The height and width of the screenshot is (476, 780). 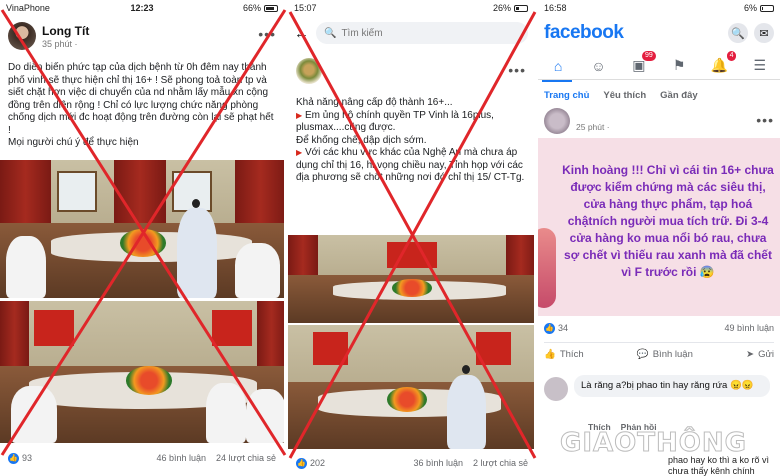 I want to click on watch-badge: 99, so click(x=649, y=55).